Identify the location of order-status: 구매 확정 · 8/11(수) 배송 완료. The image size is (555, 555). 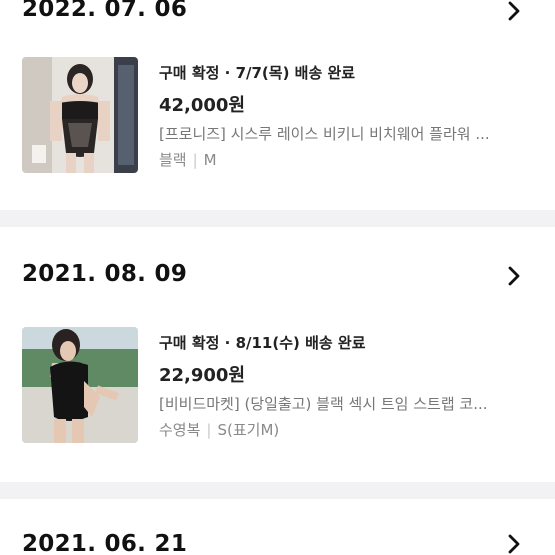
(262, 343).